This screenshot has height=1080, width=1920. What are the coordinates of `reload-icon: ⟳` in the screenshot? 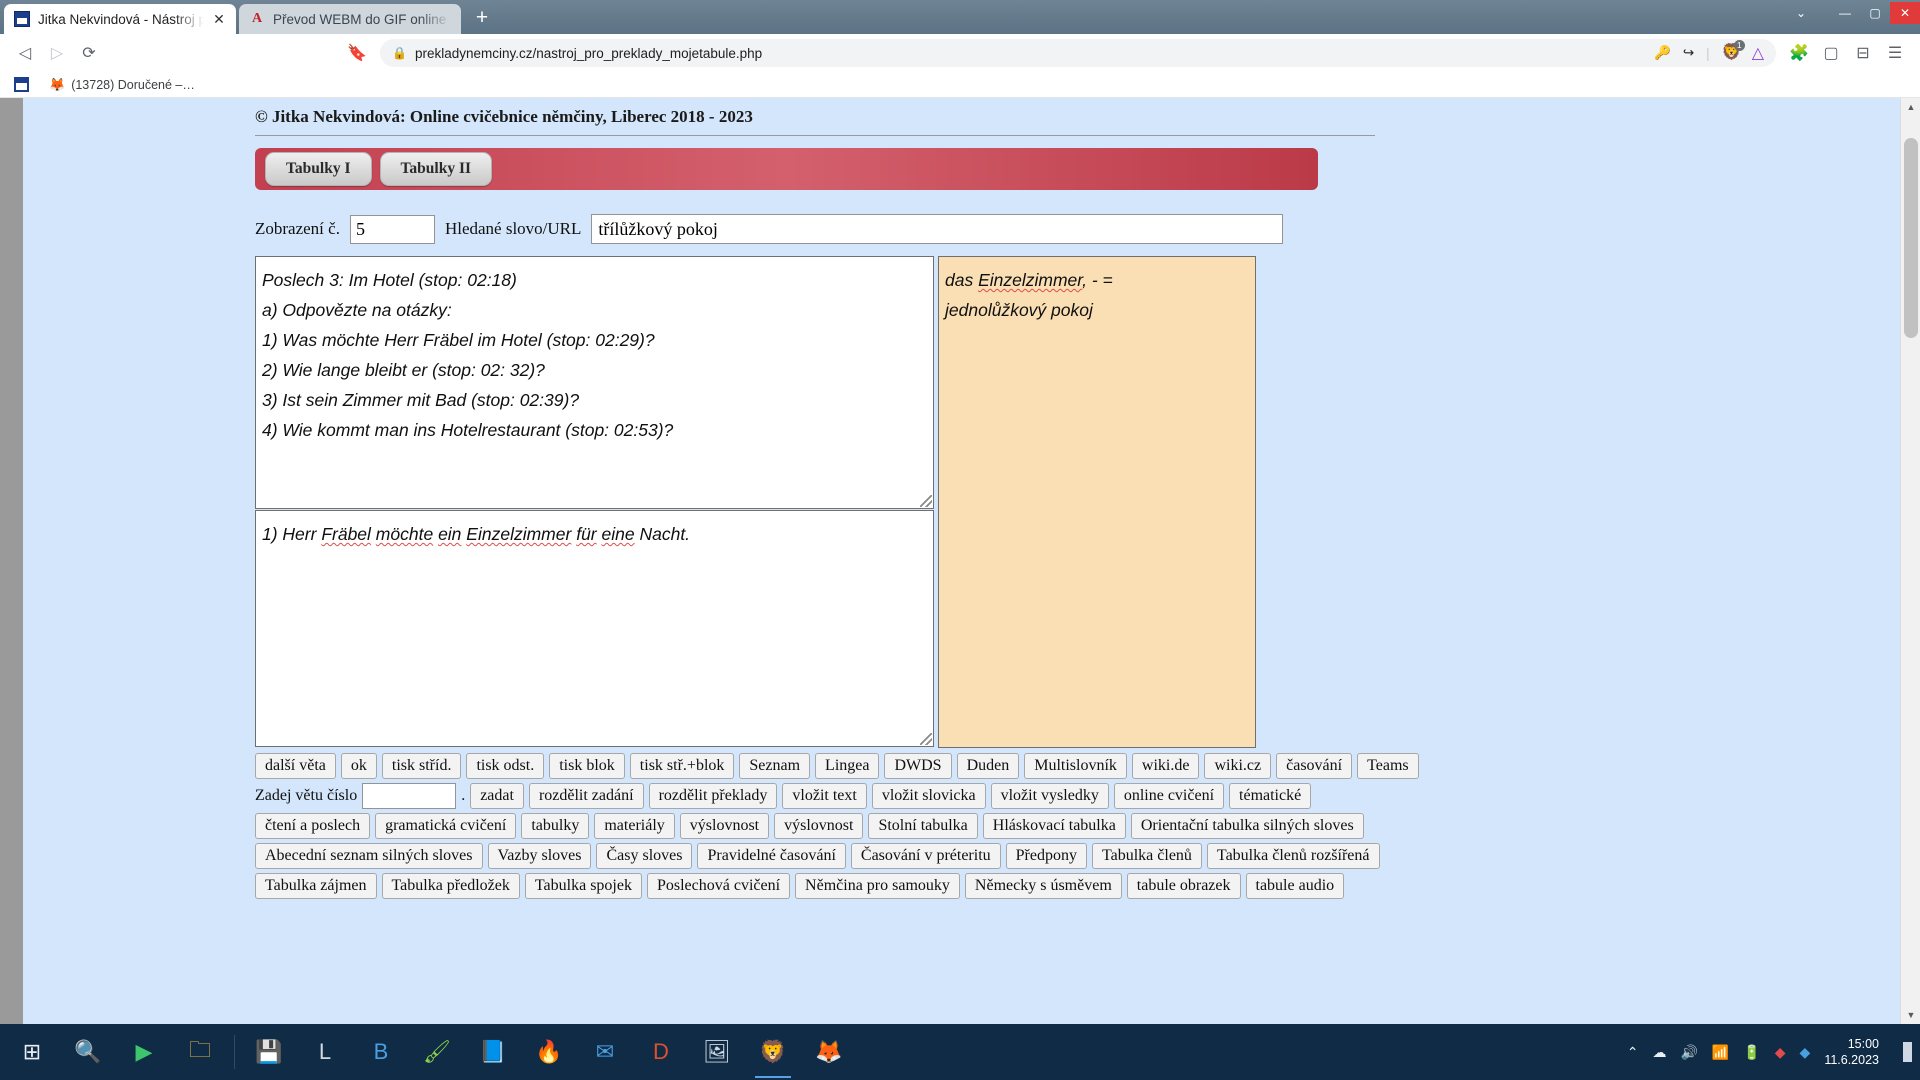 It's located at (89, 53).